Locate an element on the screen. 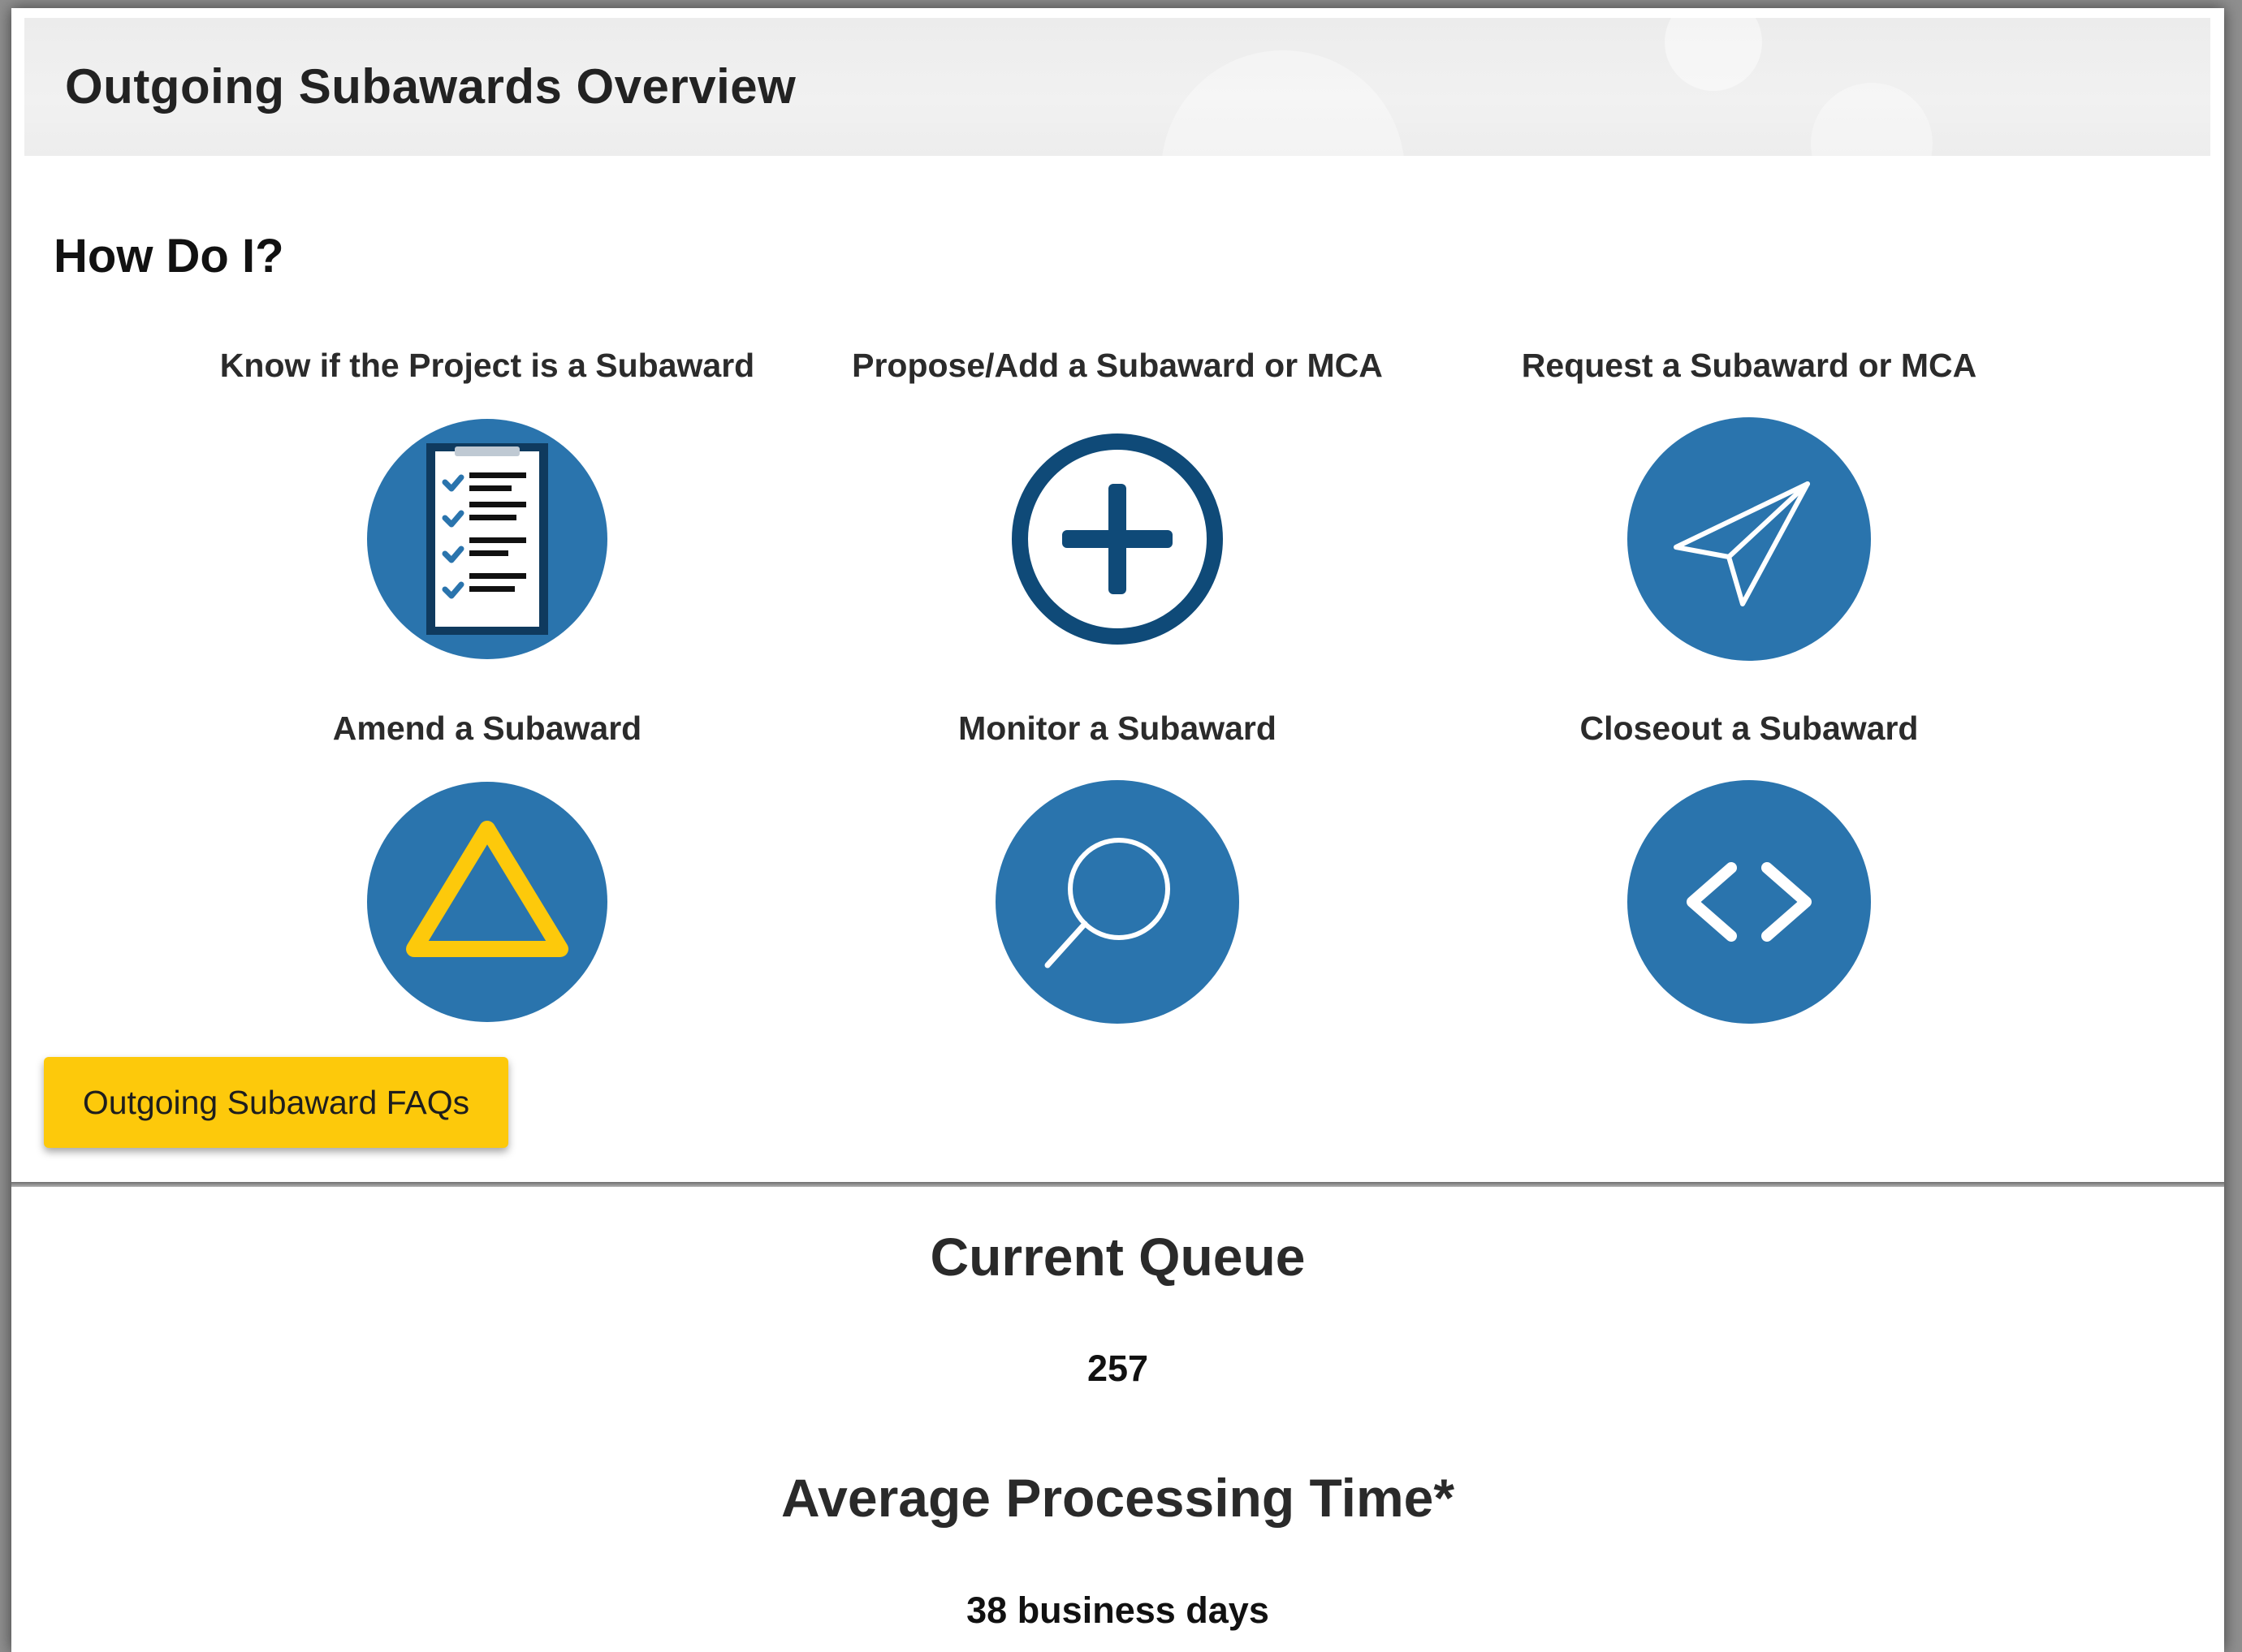 Image resolution: width=2242 pixels, height=1652 pixels. angle-brackets-icon is located at coordinates (1749, 902).